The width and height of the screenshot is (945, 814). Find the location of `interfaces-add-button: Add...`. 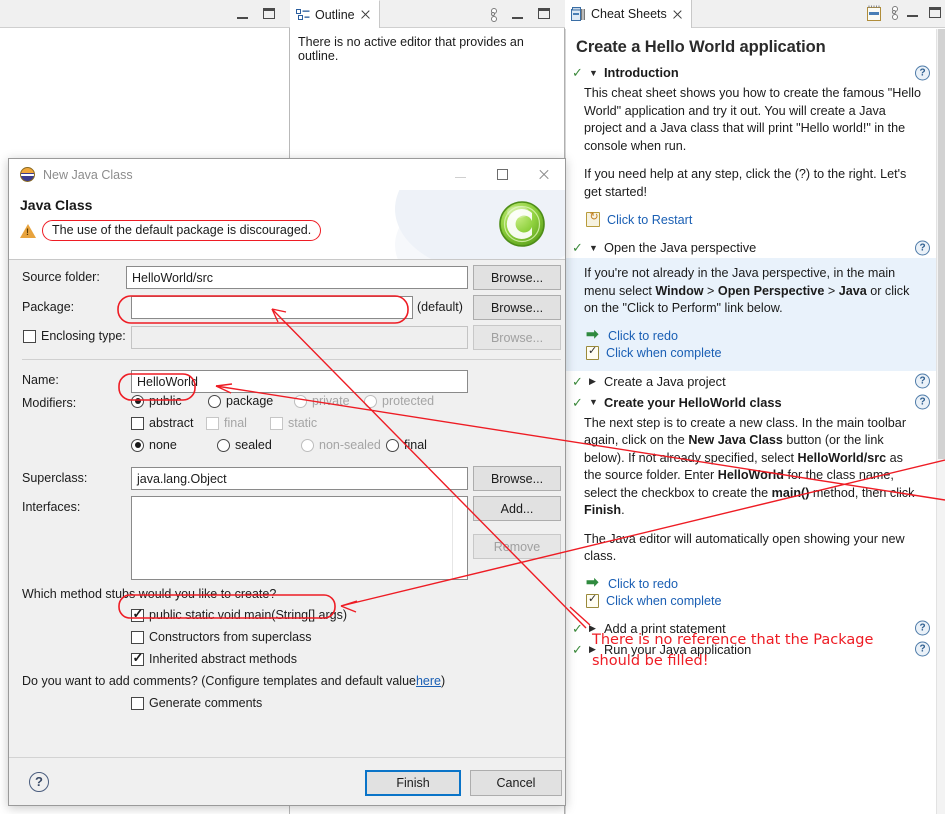

interfaces-add-button: Add... is located at coordinates (517, 508).